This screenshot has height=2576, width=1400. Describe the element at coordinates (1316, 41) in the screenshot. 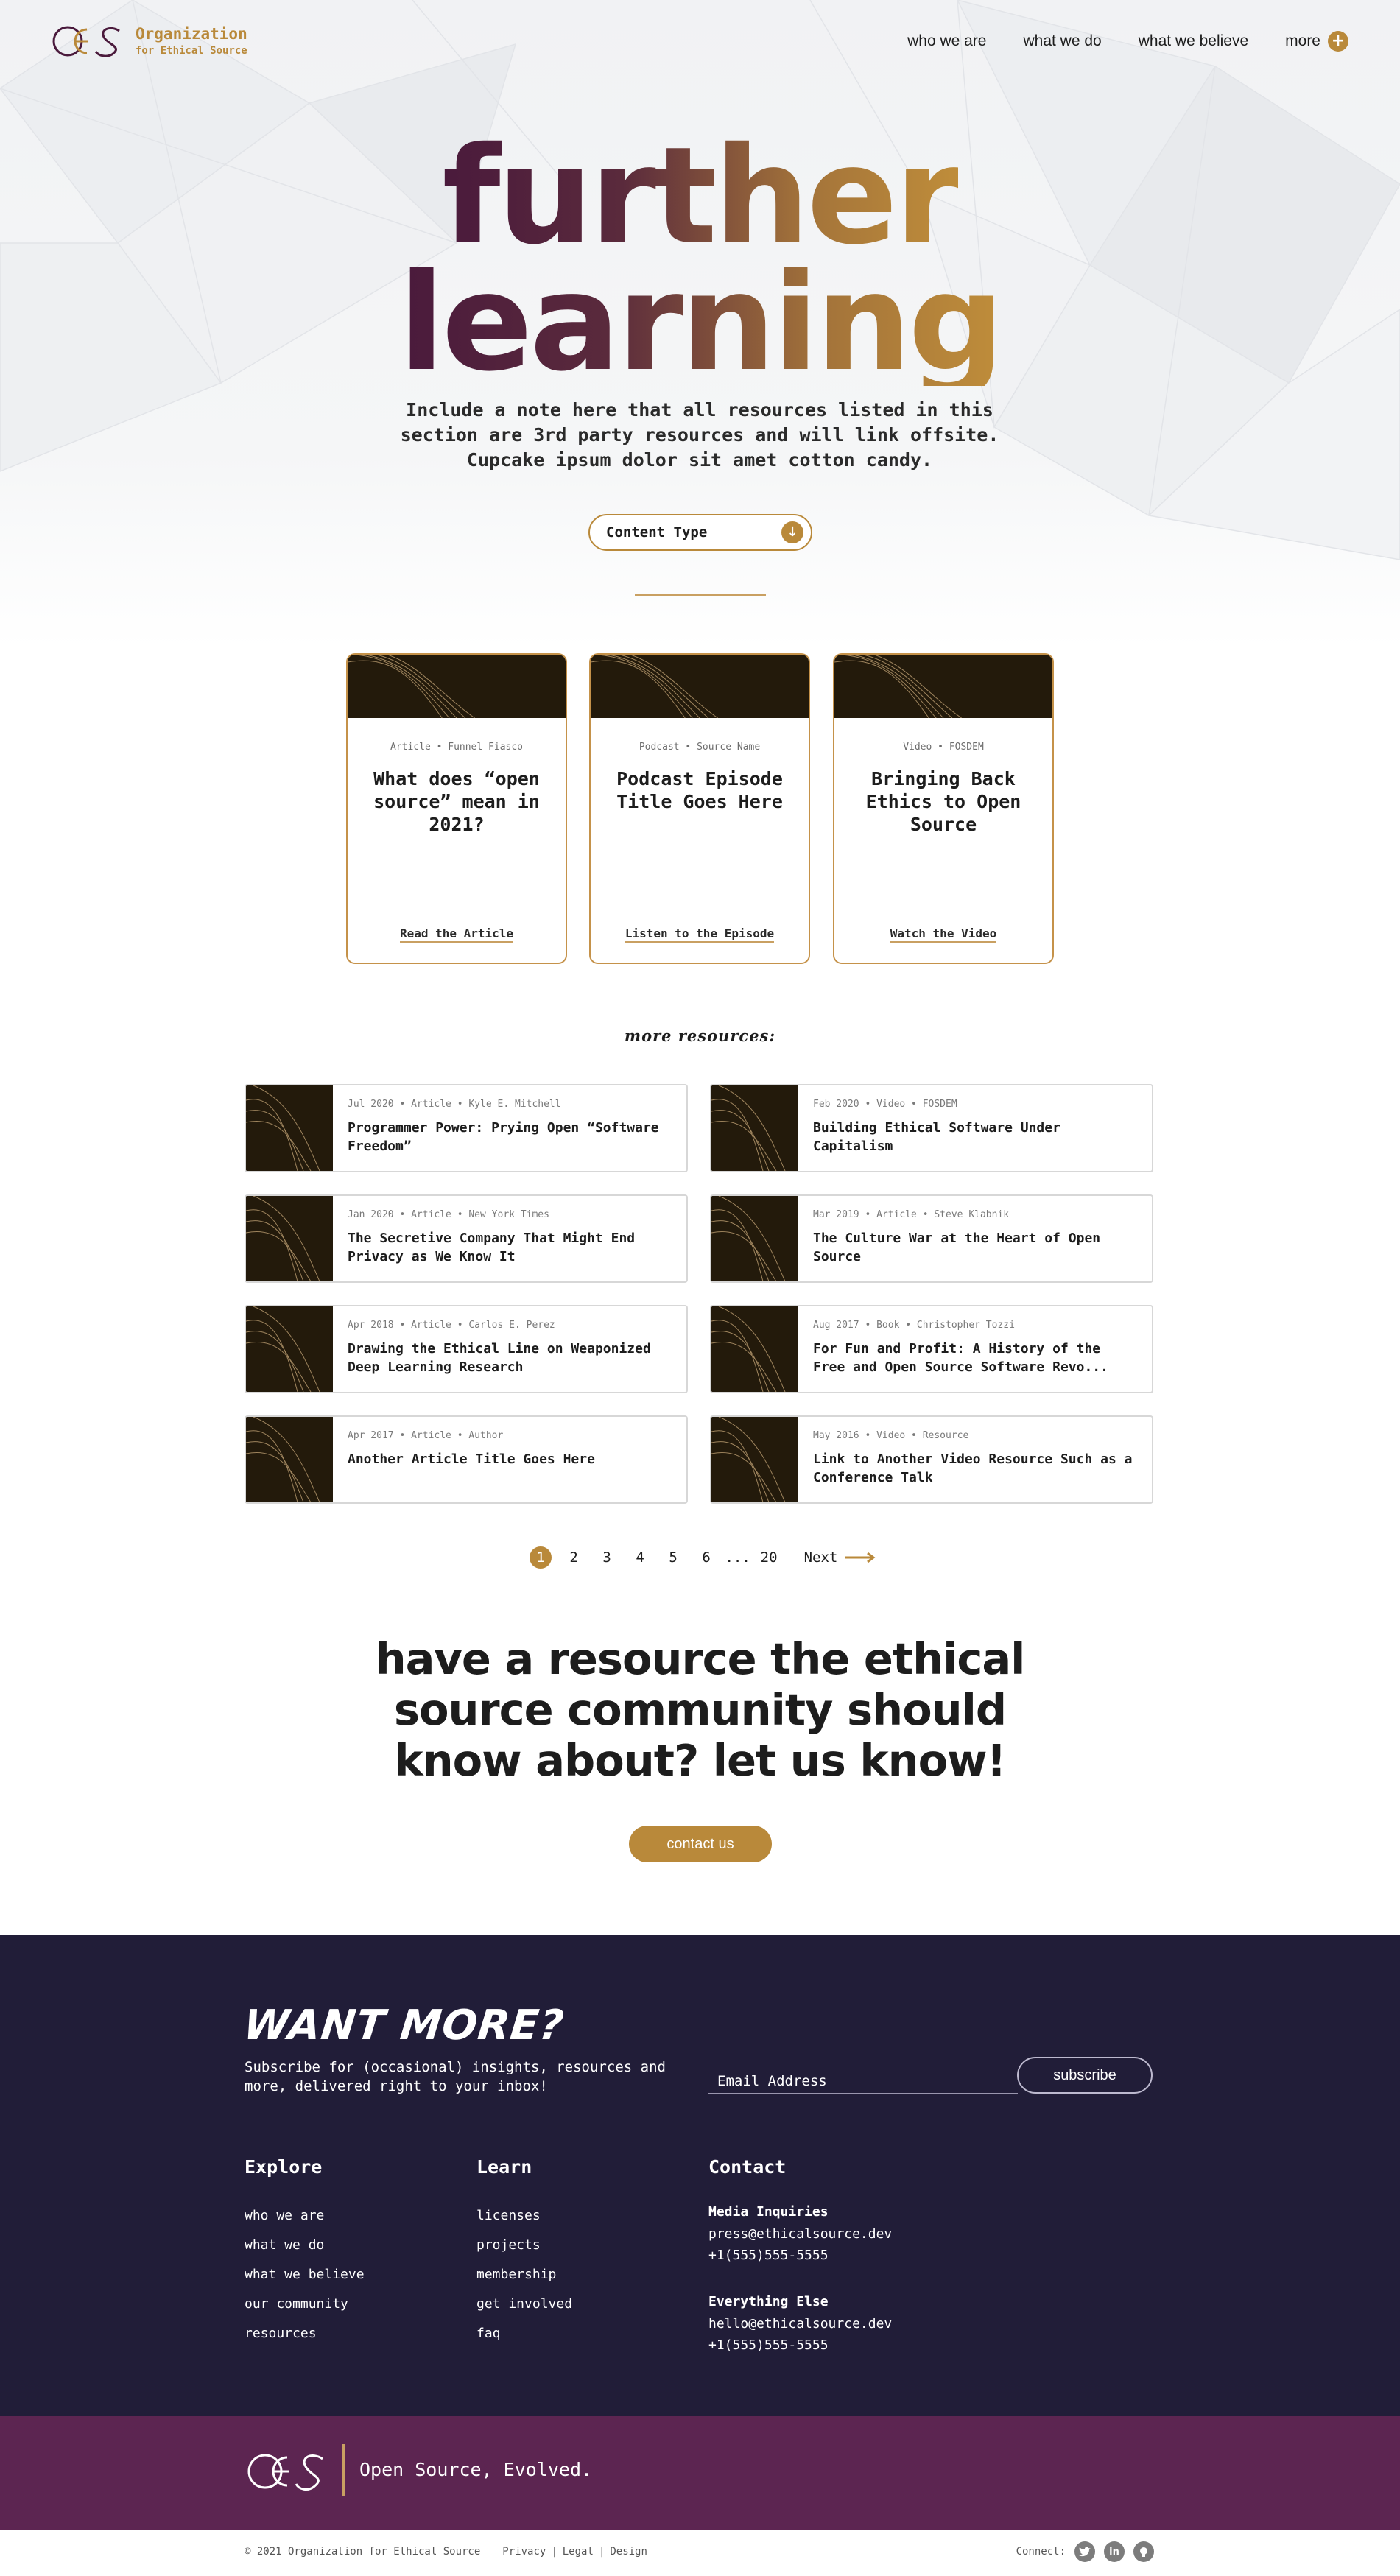

I see `nav-more-button: more +` at that location.